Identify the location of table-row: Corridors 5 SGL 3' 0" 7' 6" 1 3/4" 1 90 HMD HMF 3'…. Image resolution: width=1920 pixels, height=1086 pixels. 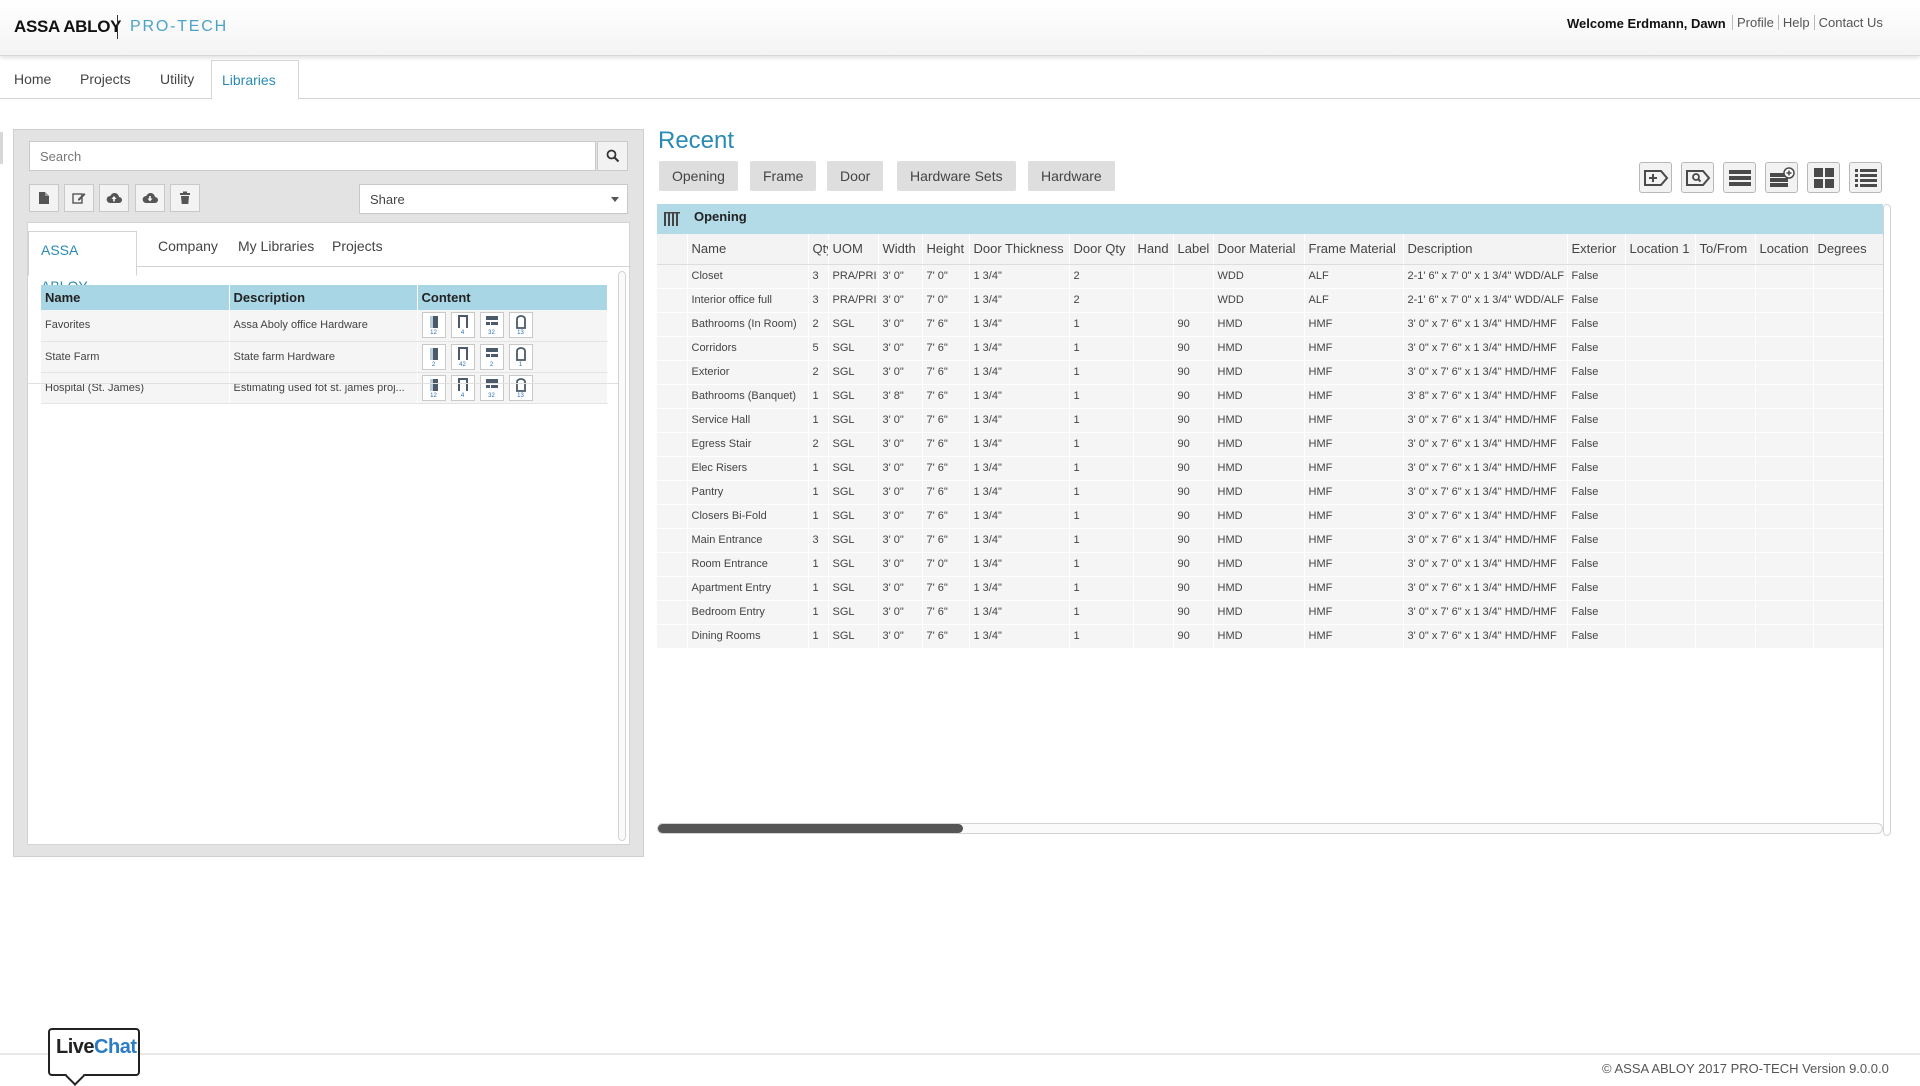
(1270, 348).